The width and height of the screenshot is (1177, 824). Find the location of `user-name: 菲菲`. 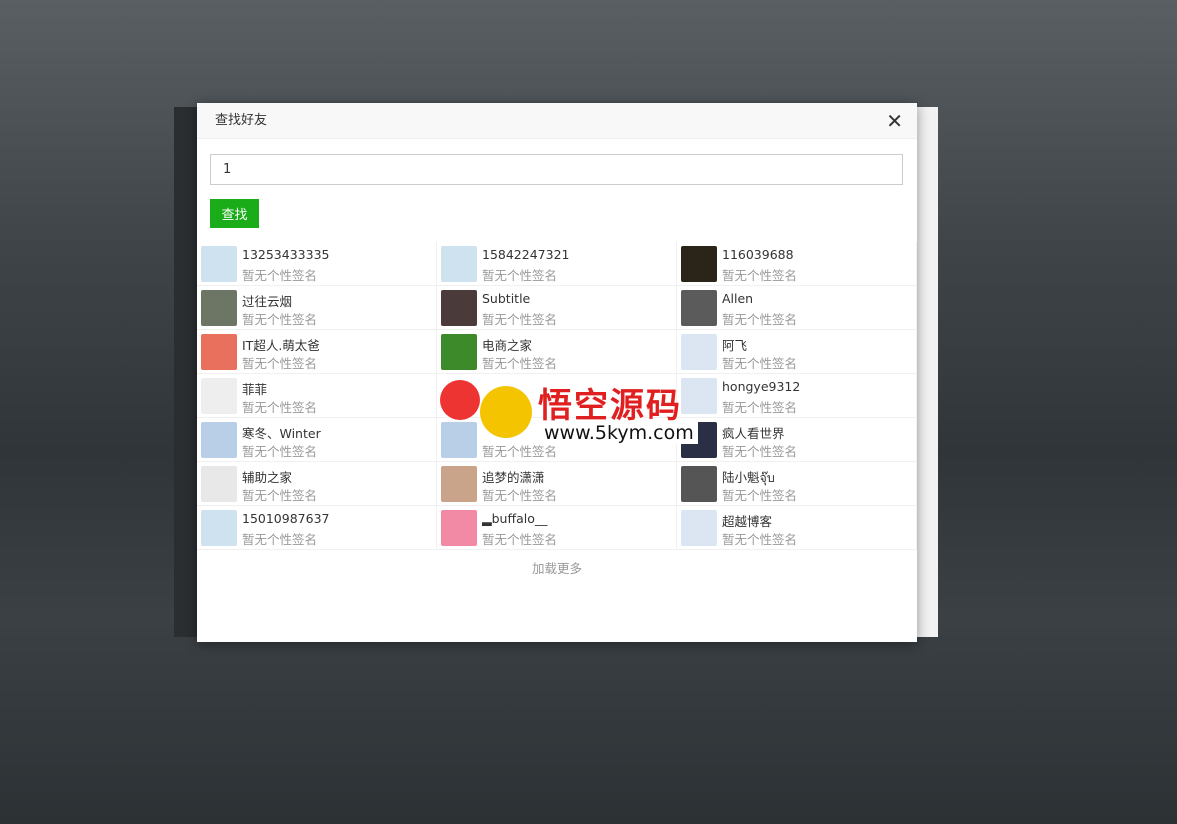

user-name: 菲菲 is located at coordinates (255, 389).